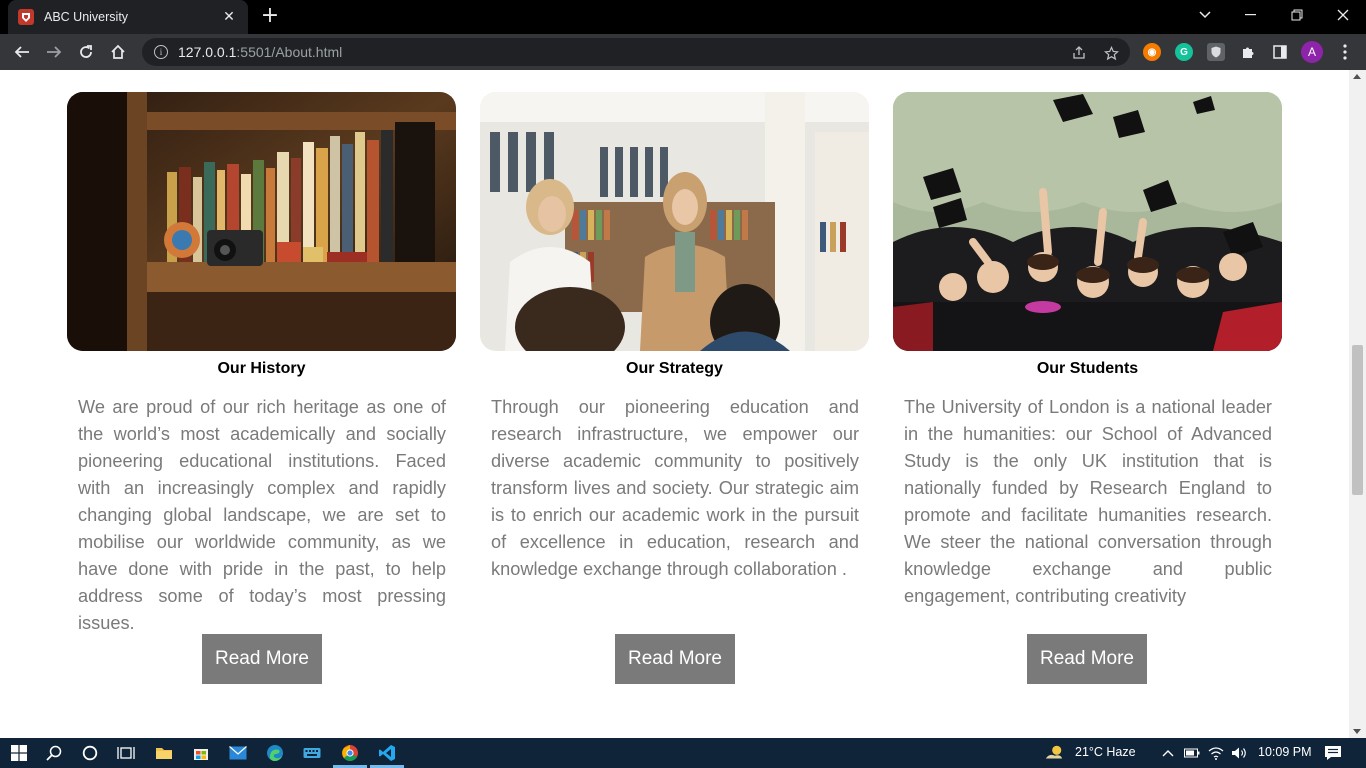  What do you see at coordinates (229, 17) in the screenshot?
I see `close-tab-icon: ✕` at bounding box center [229, 17].